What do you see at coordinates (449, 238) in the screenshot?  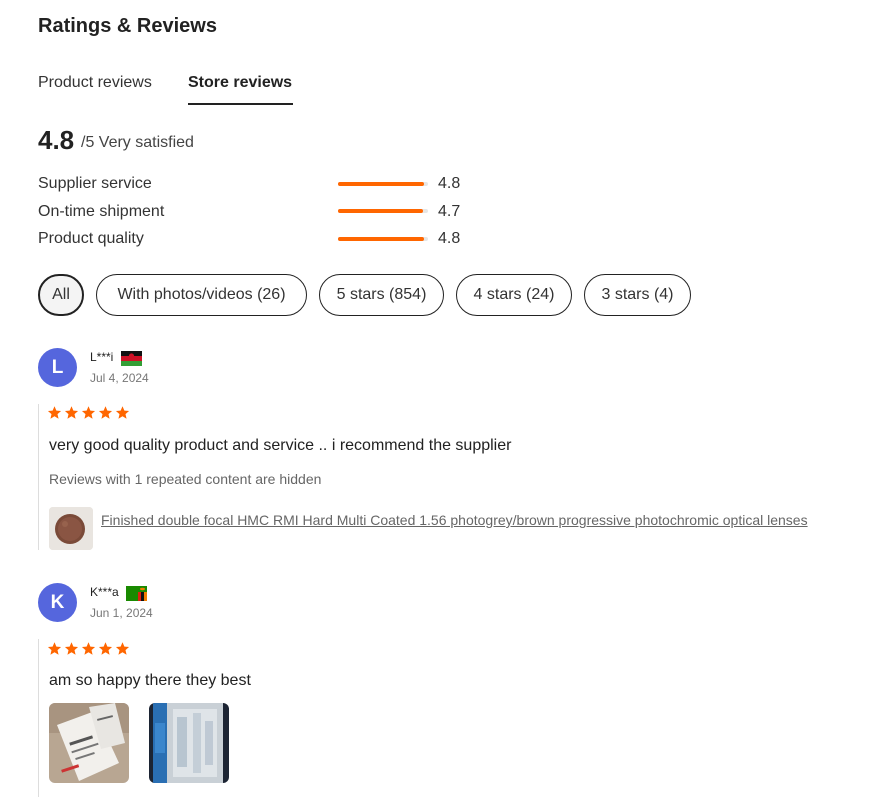 I see `metric-value-product-quality: 4.8` at bounding box center [449, 238].